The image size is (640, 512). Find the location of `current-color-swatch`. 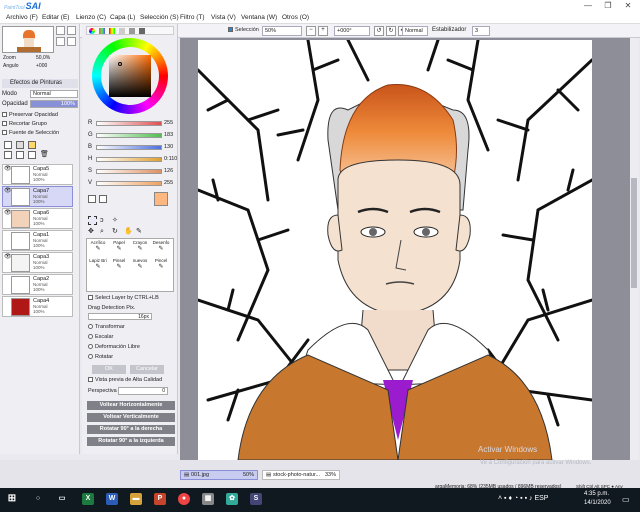

current-color-swatch is located at coordinates (161, 199).